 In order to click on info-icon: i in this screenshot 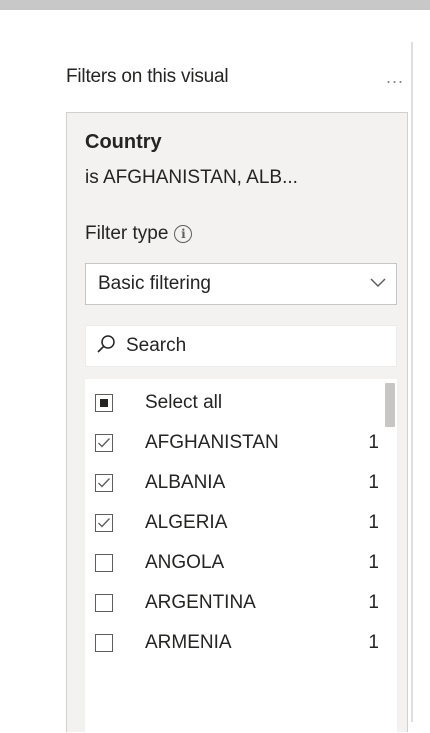, I will do `click(183, 234)`.